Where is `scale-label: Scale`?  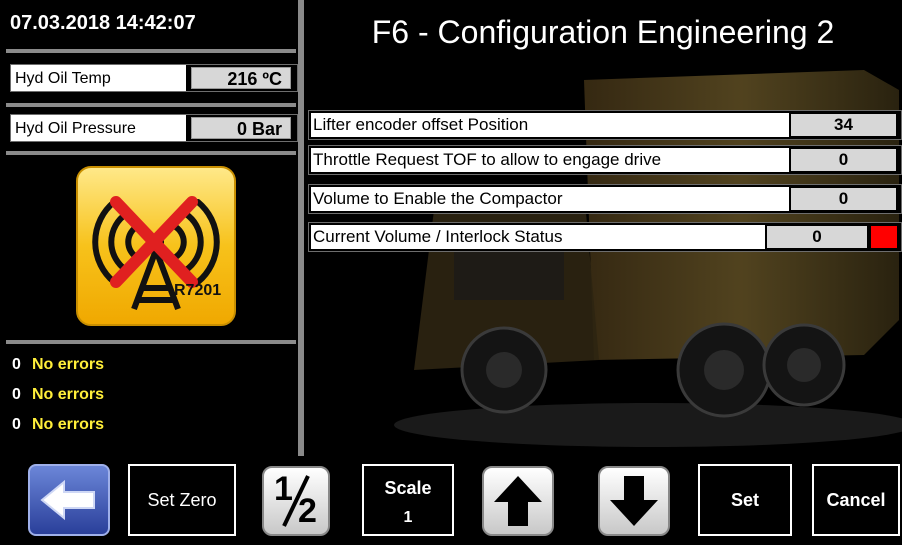
scale-label: Scale is located at coordinates (408, 488).